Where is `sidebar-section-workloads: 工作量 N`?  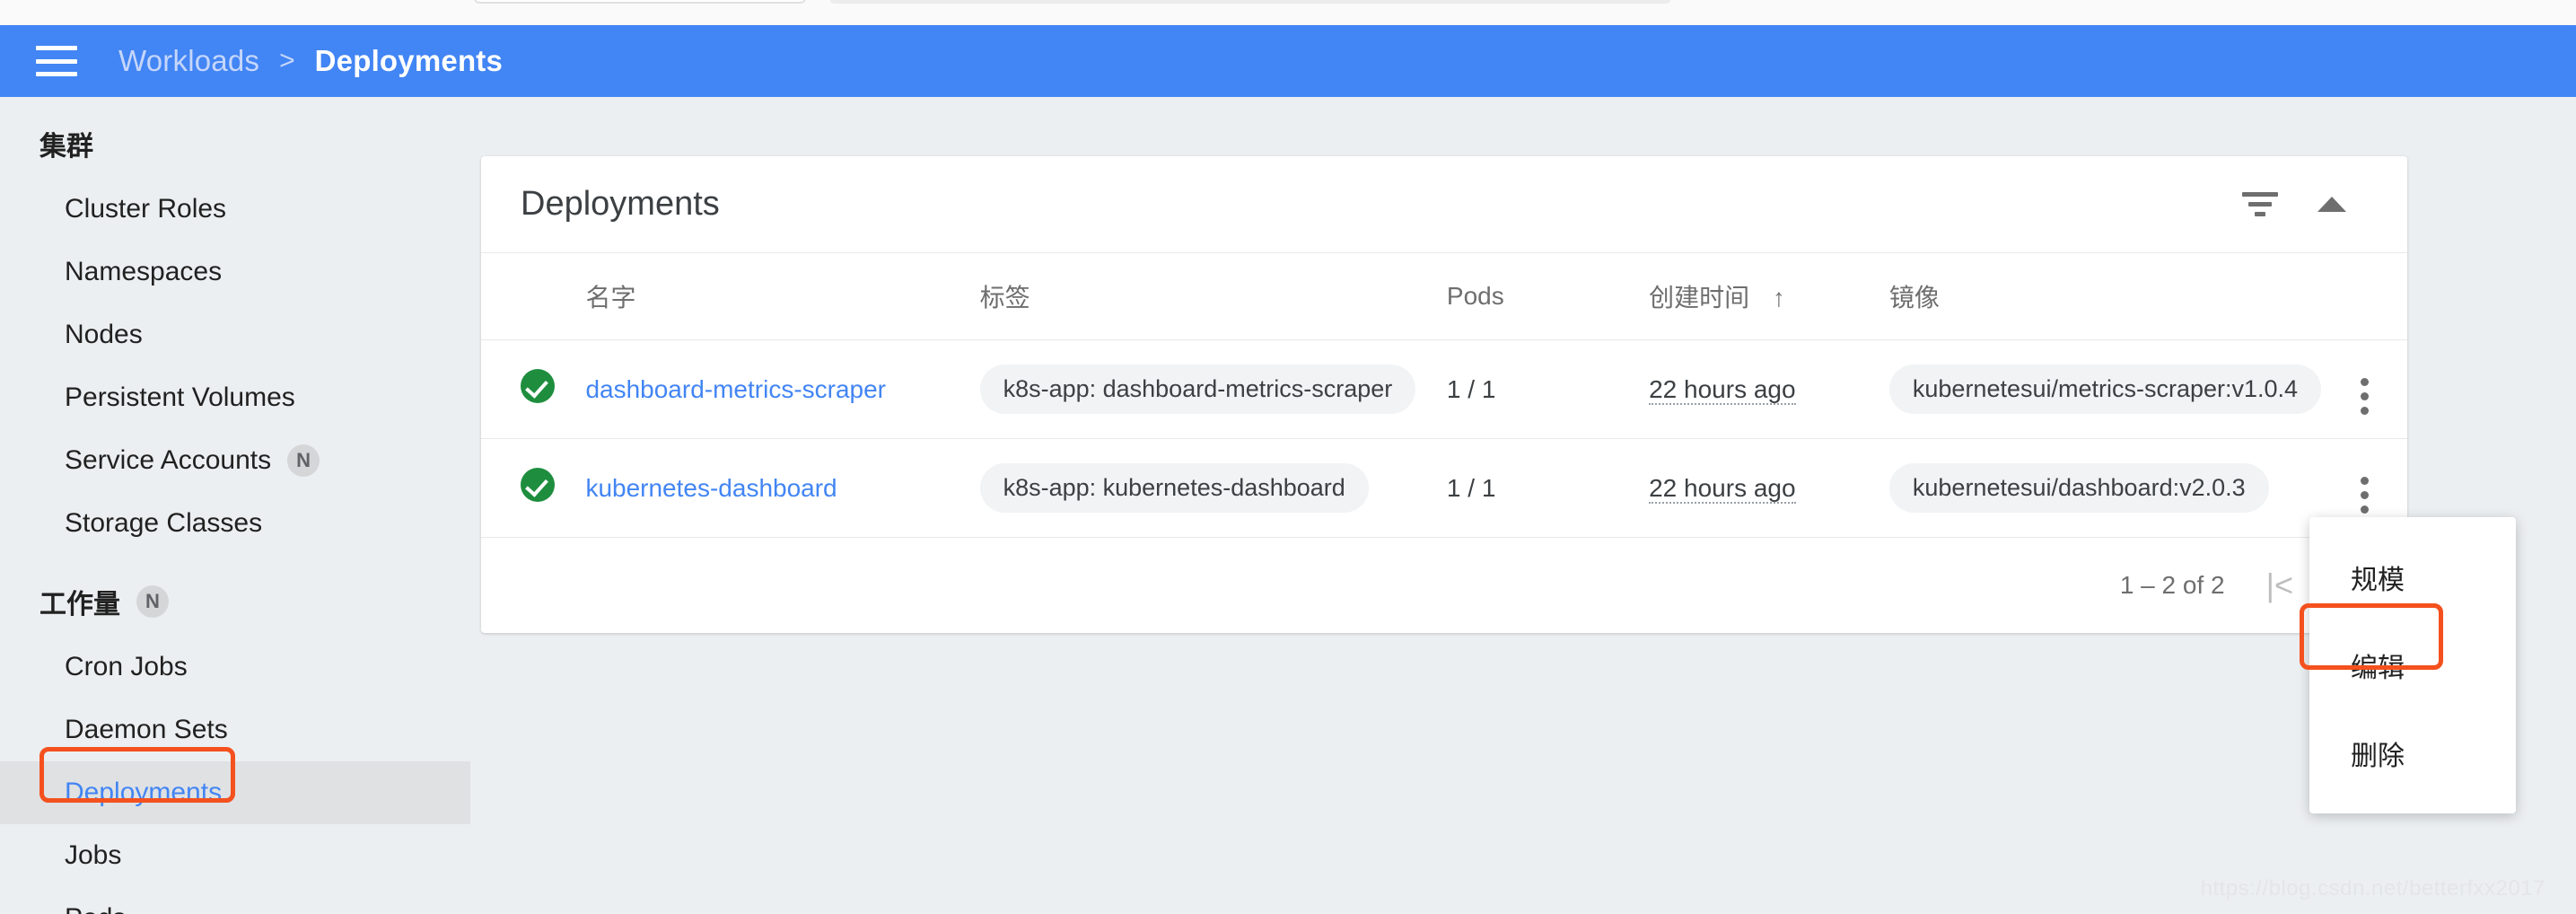 sidebar-section-workloads: 工作量 N is located at coordinates (235, 595).